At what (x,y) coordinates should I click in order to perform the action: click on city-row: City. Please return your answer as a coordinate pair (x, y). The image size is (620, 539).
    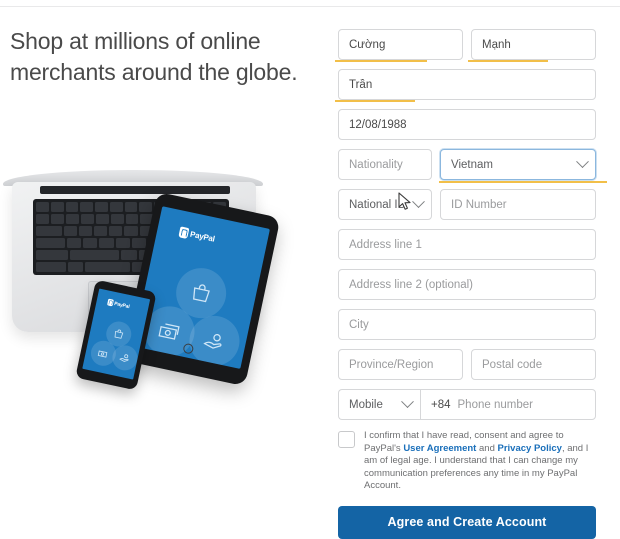
    Looking at the image, I should click on (467, 324).